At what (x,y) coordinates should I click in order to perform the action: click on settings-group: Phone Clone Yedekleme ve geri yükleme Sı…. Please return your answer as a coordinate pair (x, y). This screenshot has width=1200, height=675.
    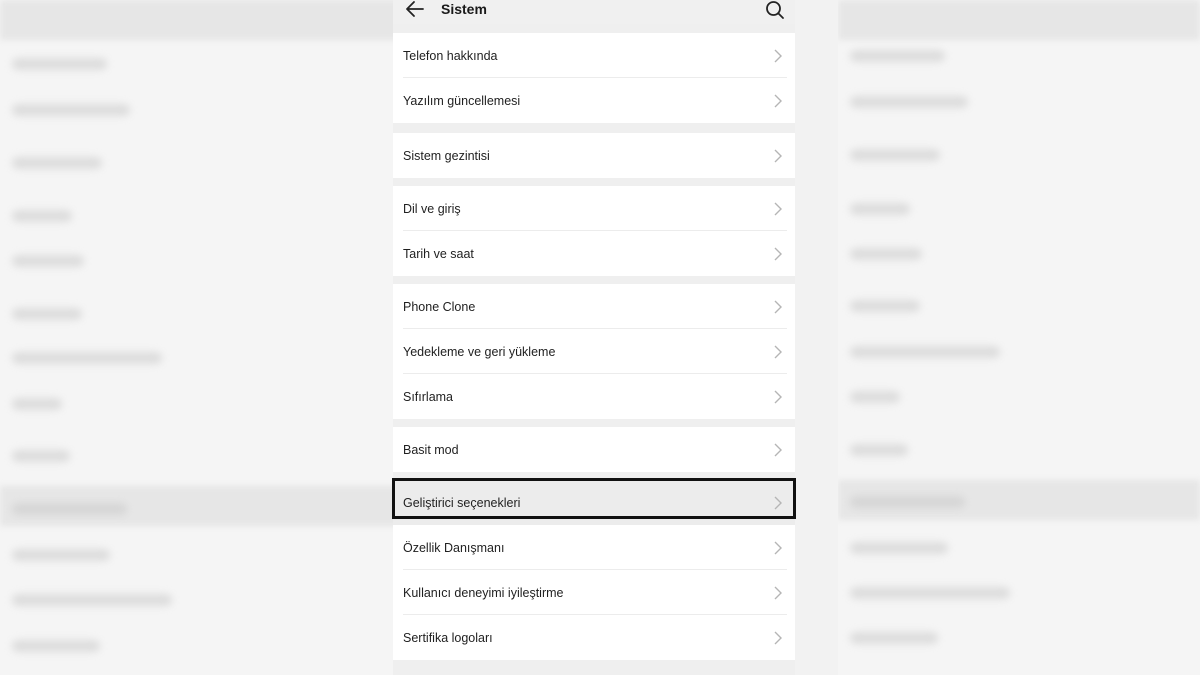
    Looking at the image, I should click on (594, 351).